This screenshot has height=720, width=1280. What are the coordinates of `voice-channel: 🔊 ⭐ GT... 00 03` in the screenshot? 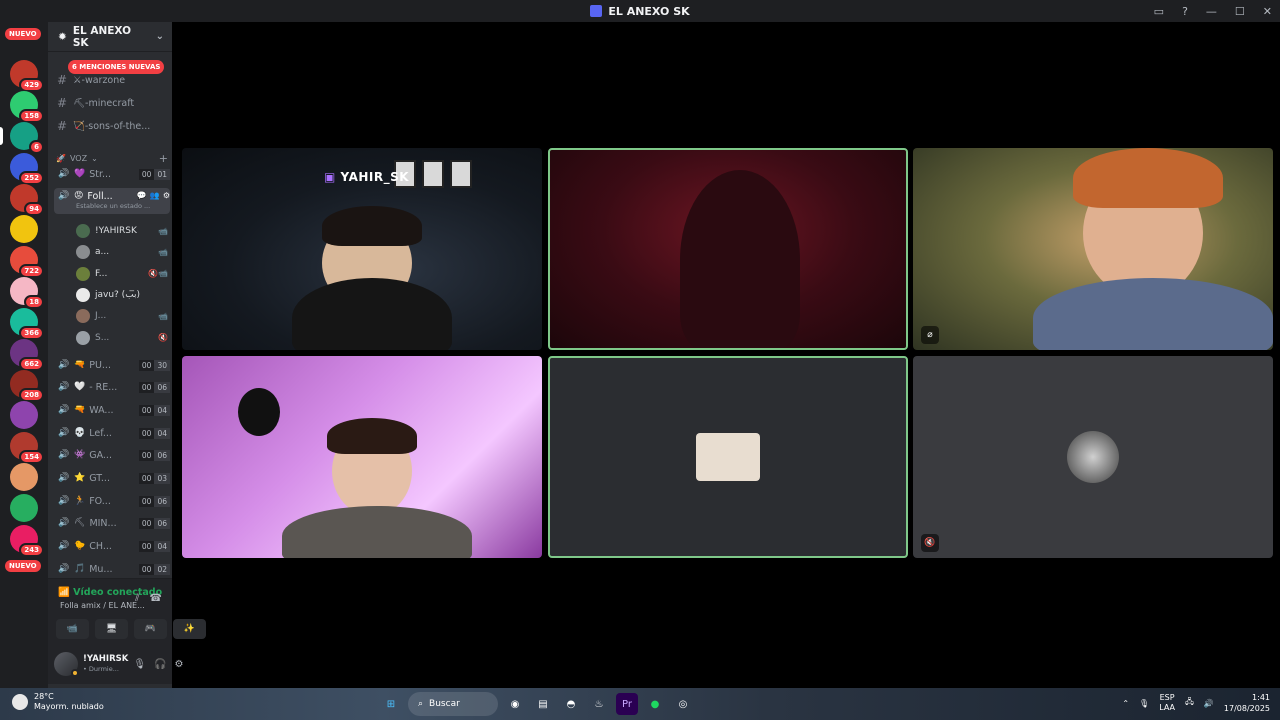 It's located at (112, 478).